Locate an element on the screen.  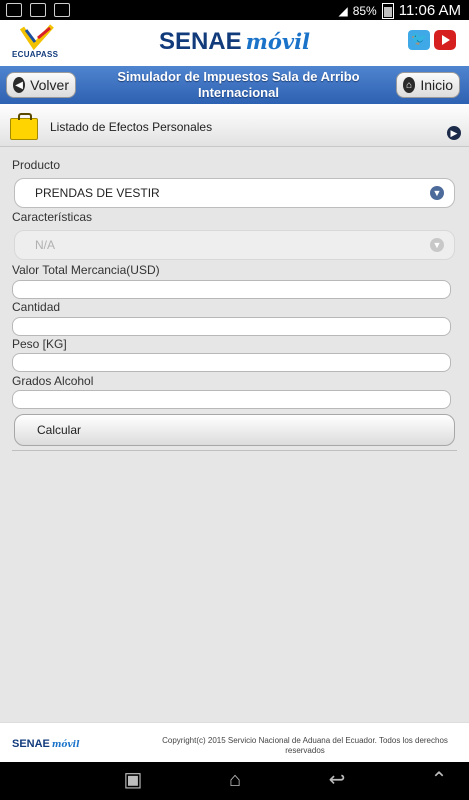
producto-select: PRENDAS DE VESTIR ▼ is located at coordinates (234, 193).